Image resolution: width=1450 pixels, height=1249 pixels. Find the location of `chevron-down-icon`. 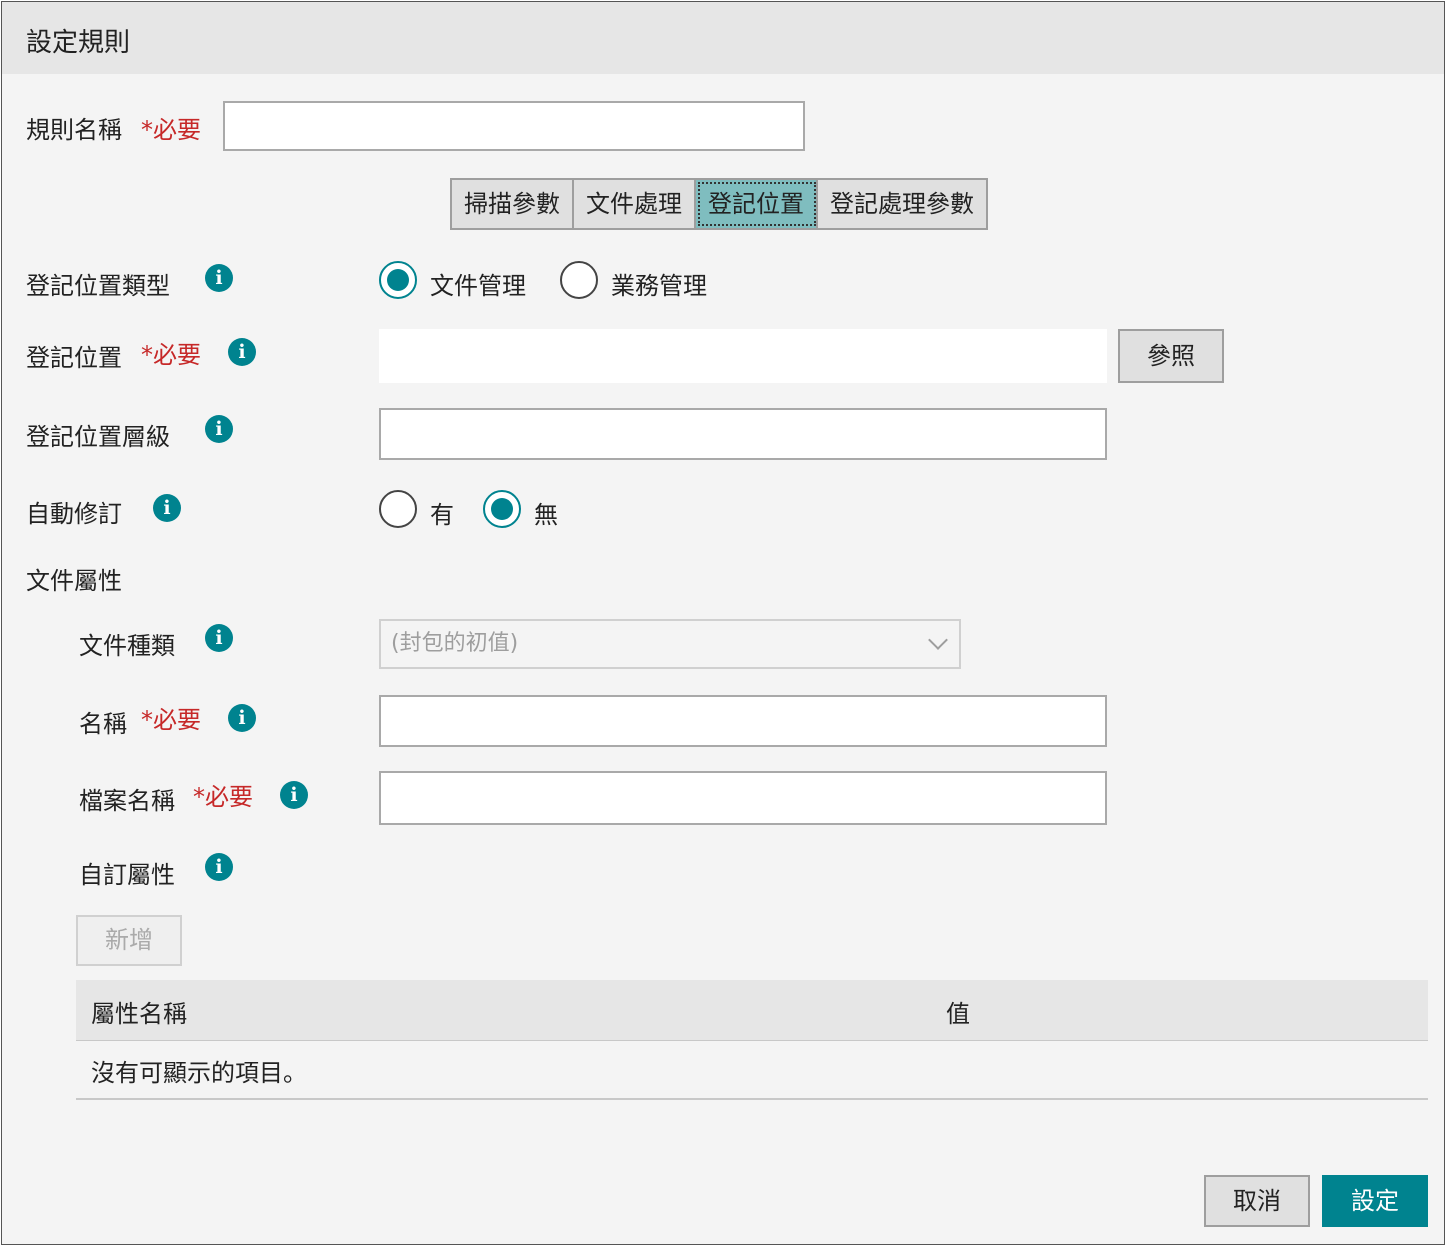

chevron-down-icon is located at coordinates (938, 640).